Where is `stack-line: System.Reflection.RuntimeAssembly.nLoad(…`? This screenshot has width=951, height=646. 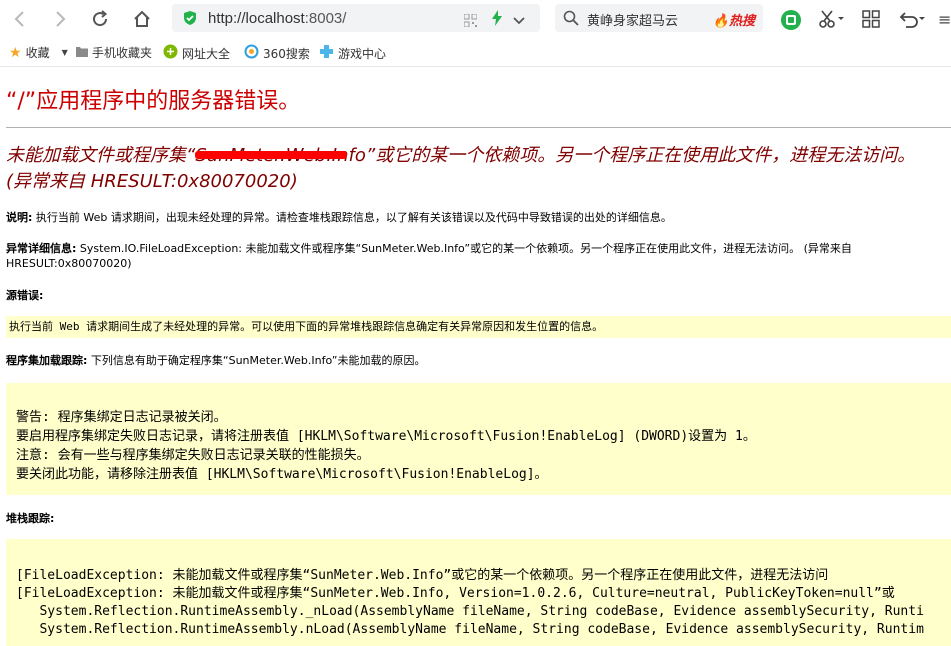 stack-line: System.Reflection.RuntimeAssembly.nLoad(… is located at coordinates (470, 629).